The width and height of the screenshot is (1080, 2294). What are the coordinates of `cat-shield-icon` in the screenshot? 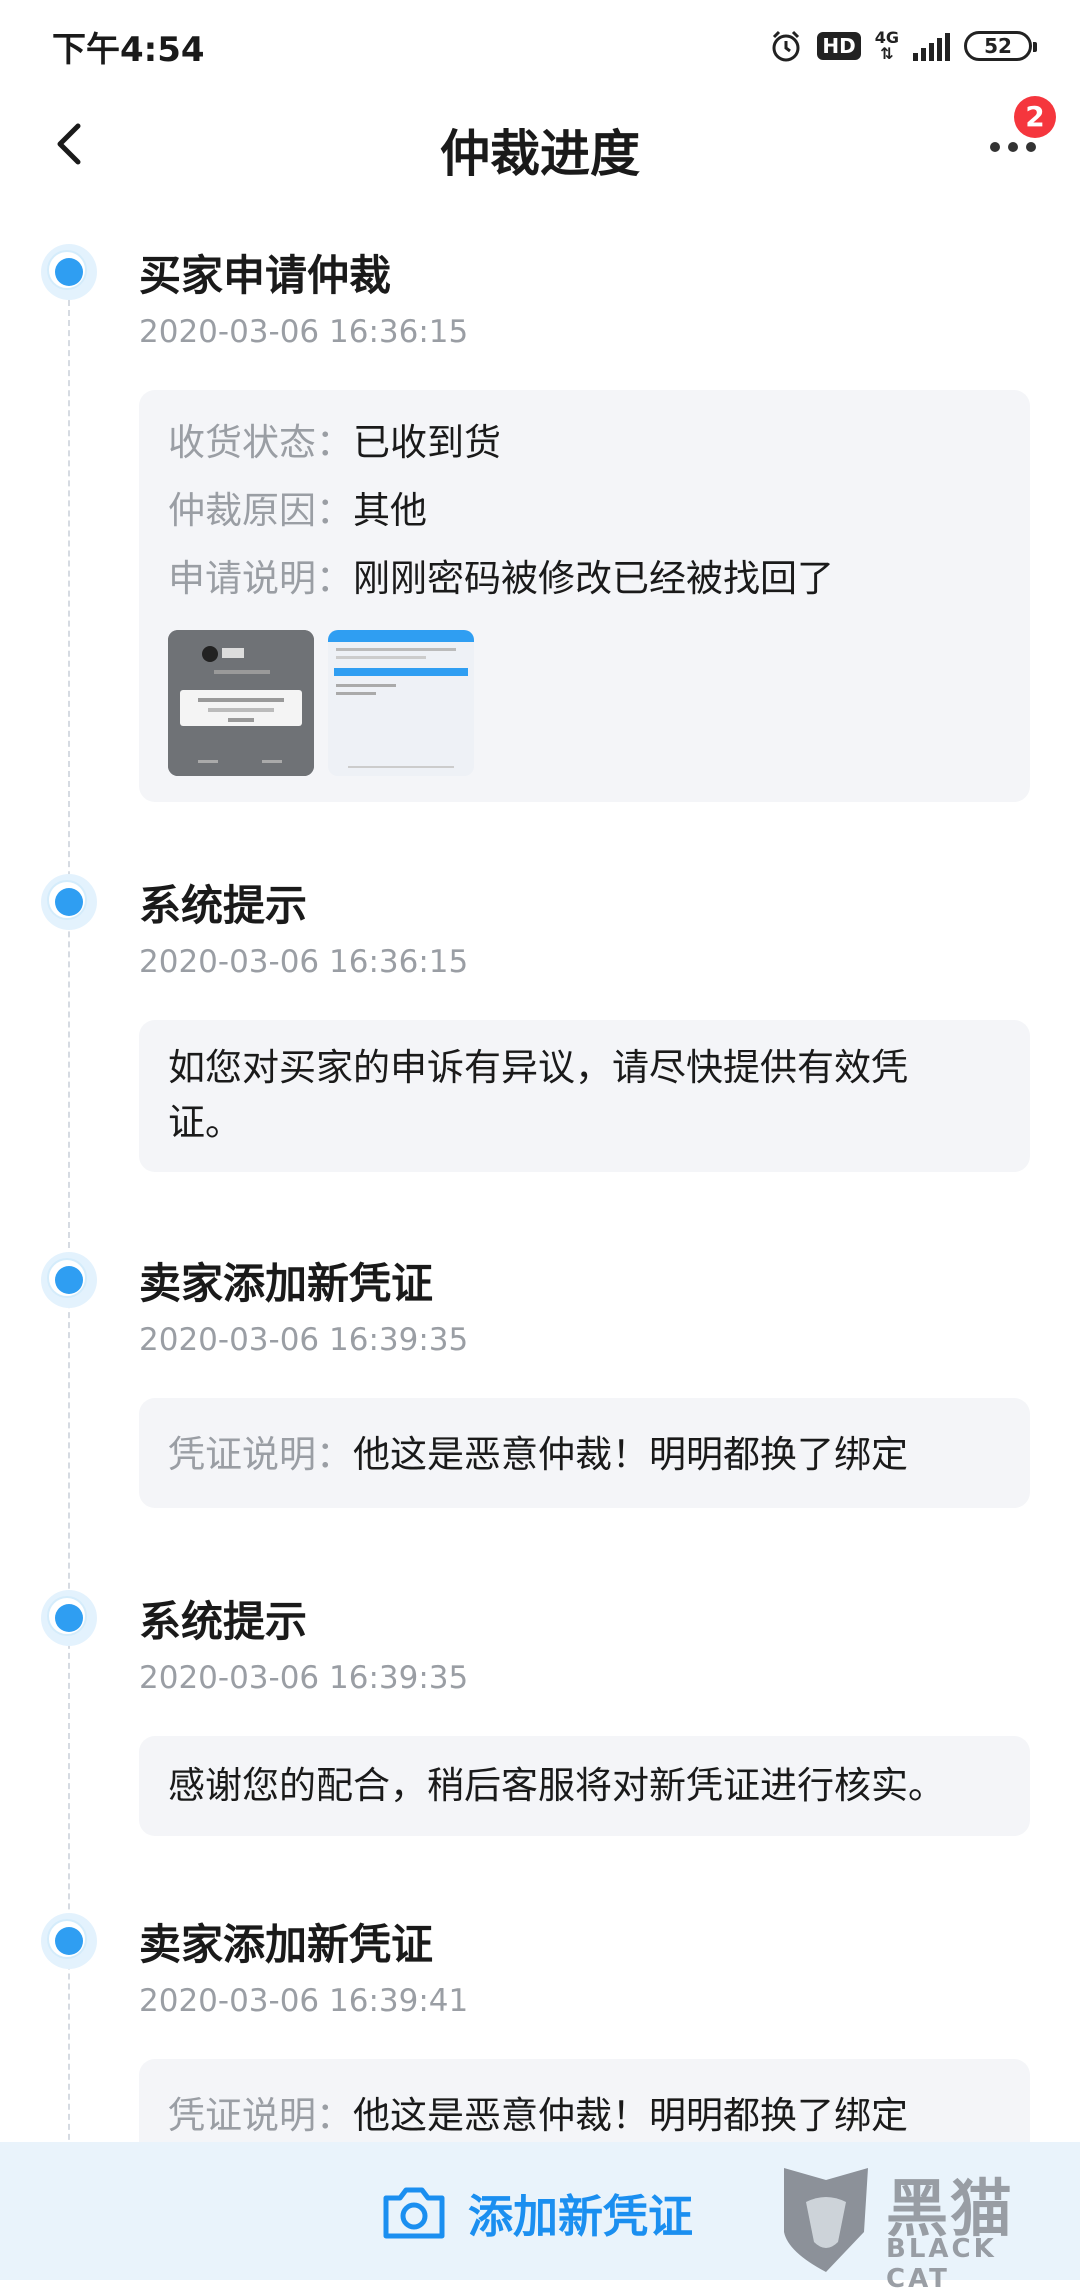 It's located at (826, 2220).